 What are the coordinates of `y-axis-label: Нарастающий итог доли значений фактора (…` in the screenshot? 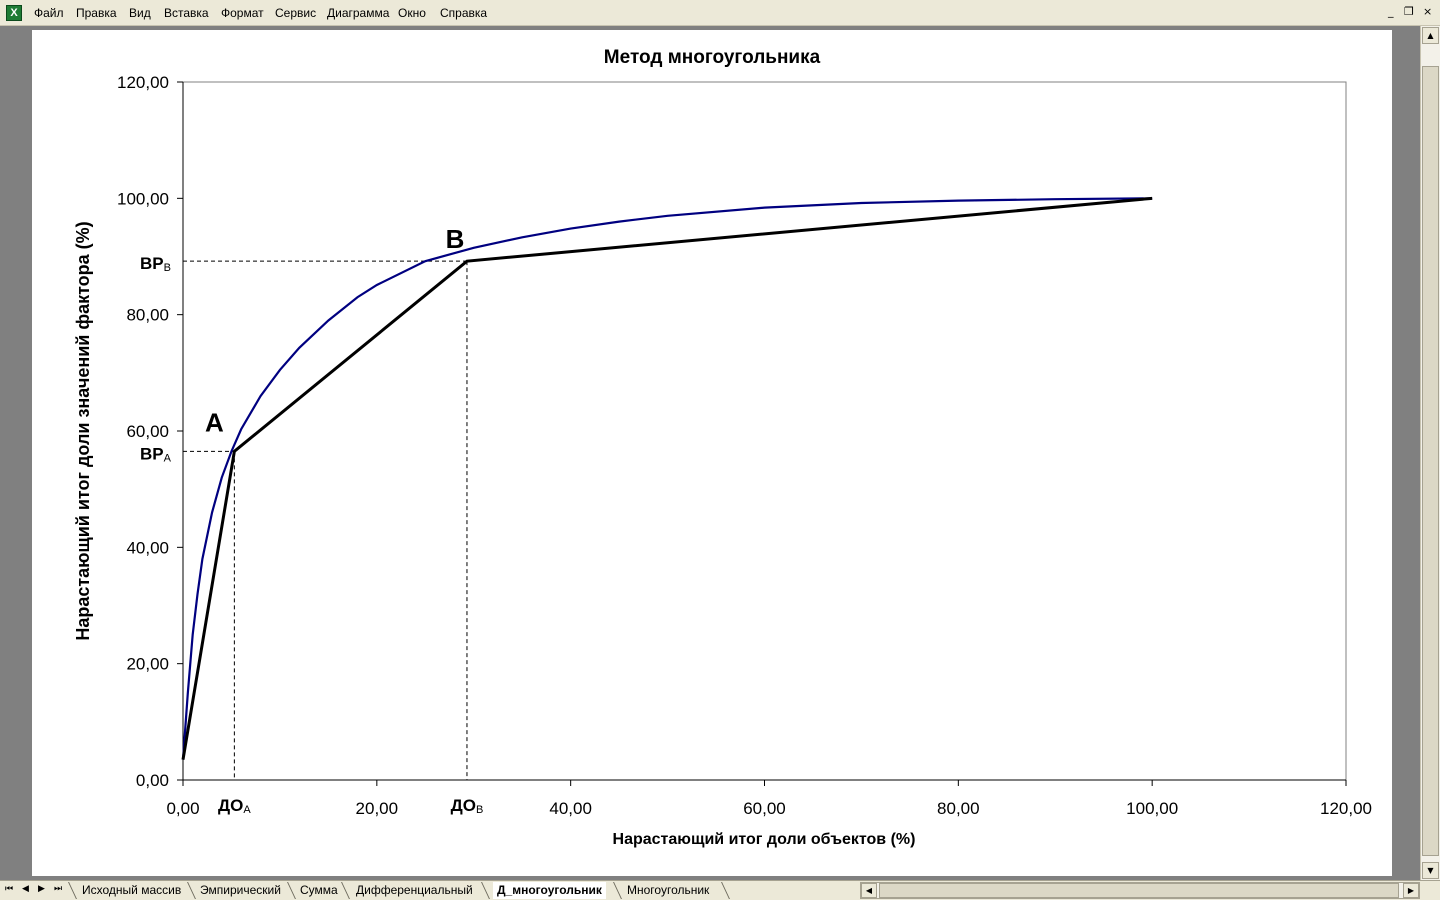 It's located at (83, 430).